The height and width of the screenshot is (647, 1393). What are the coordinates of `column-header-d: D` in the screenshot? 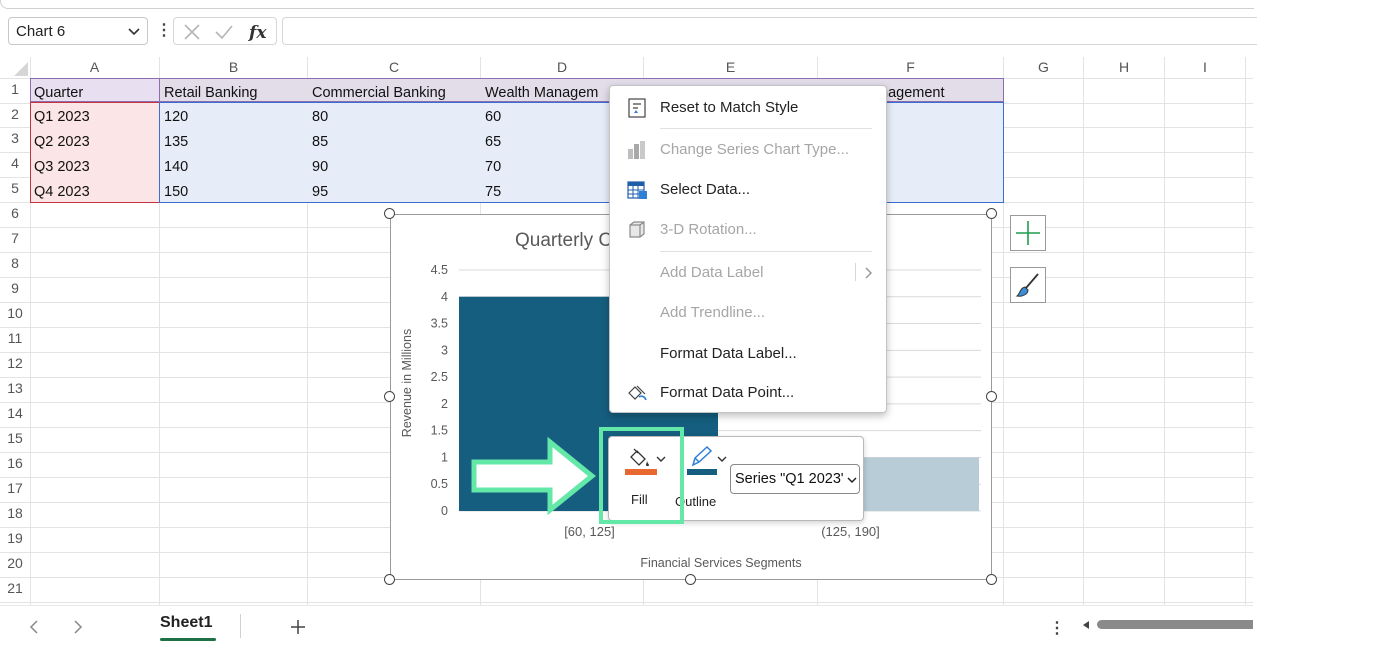 It's located at (562, 67).